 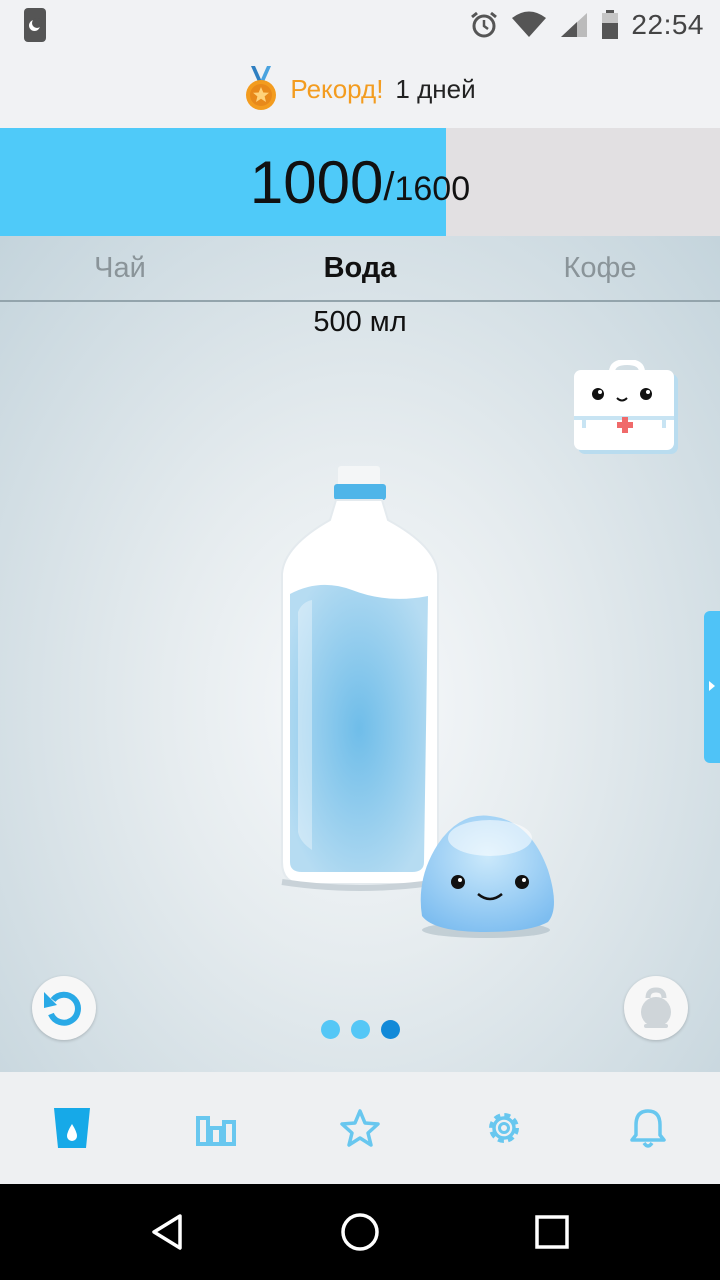 I want to click on water-drop-character-icon, so click(x=487, y=876).